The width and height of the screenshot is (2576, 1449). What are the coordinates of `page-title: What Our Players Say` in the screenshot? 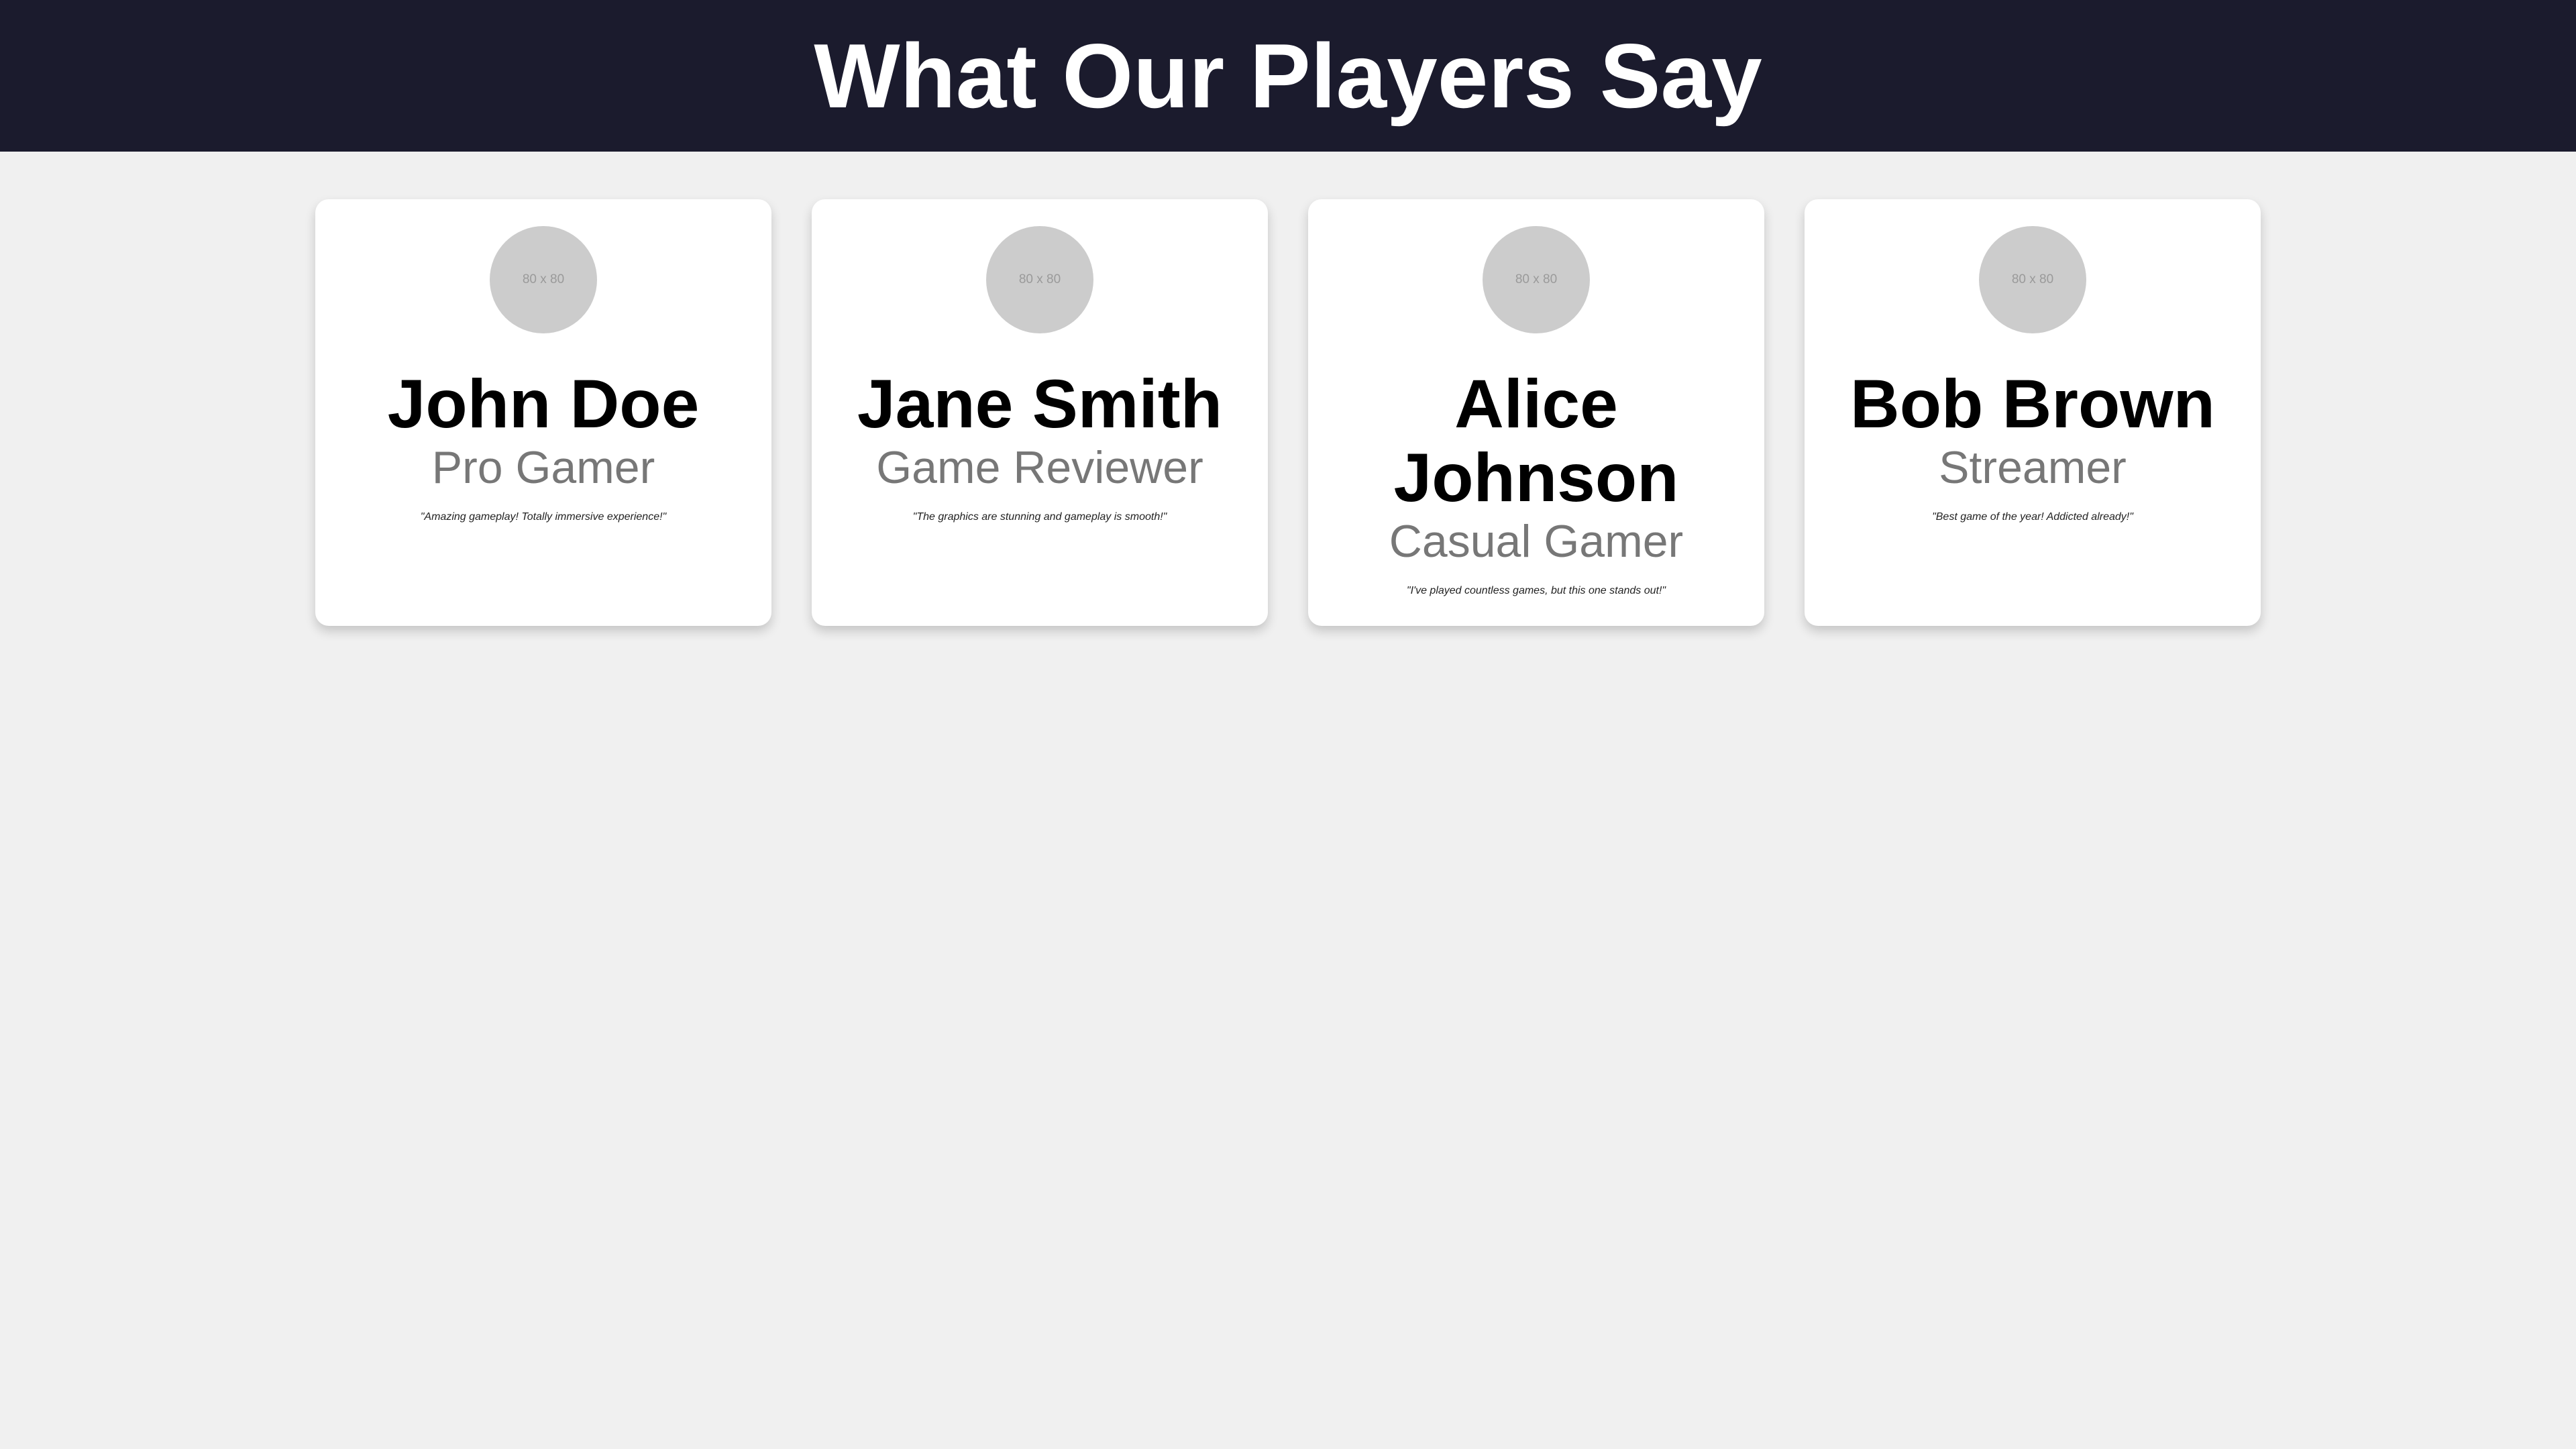 It's located at (1288, 76).